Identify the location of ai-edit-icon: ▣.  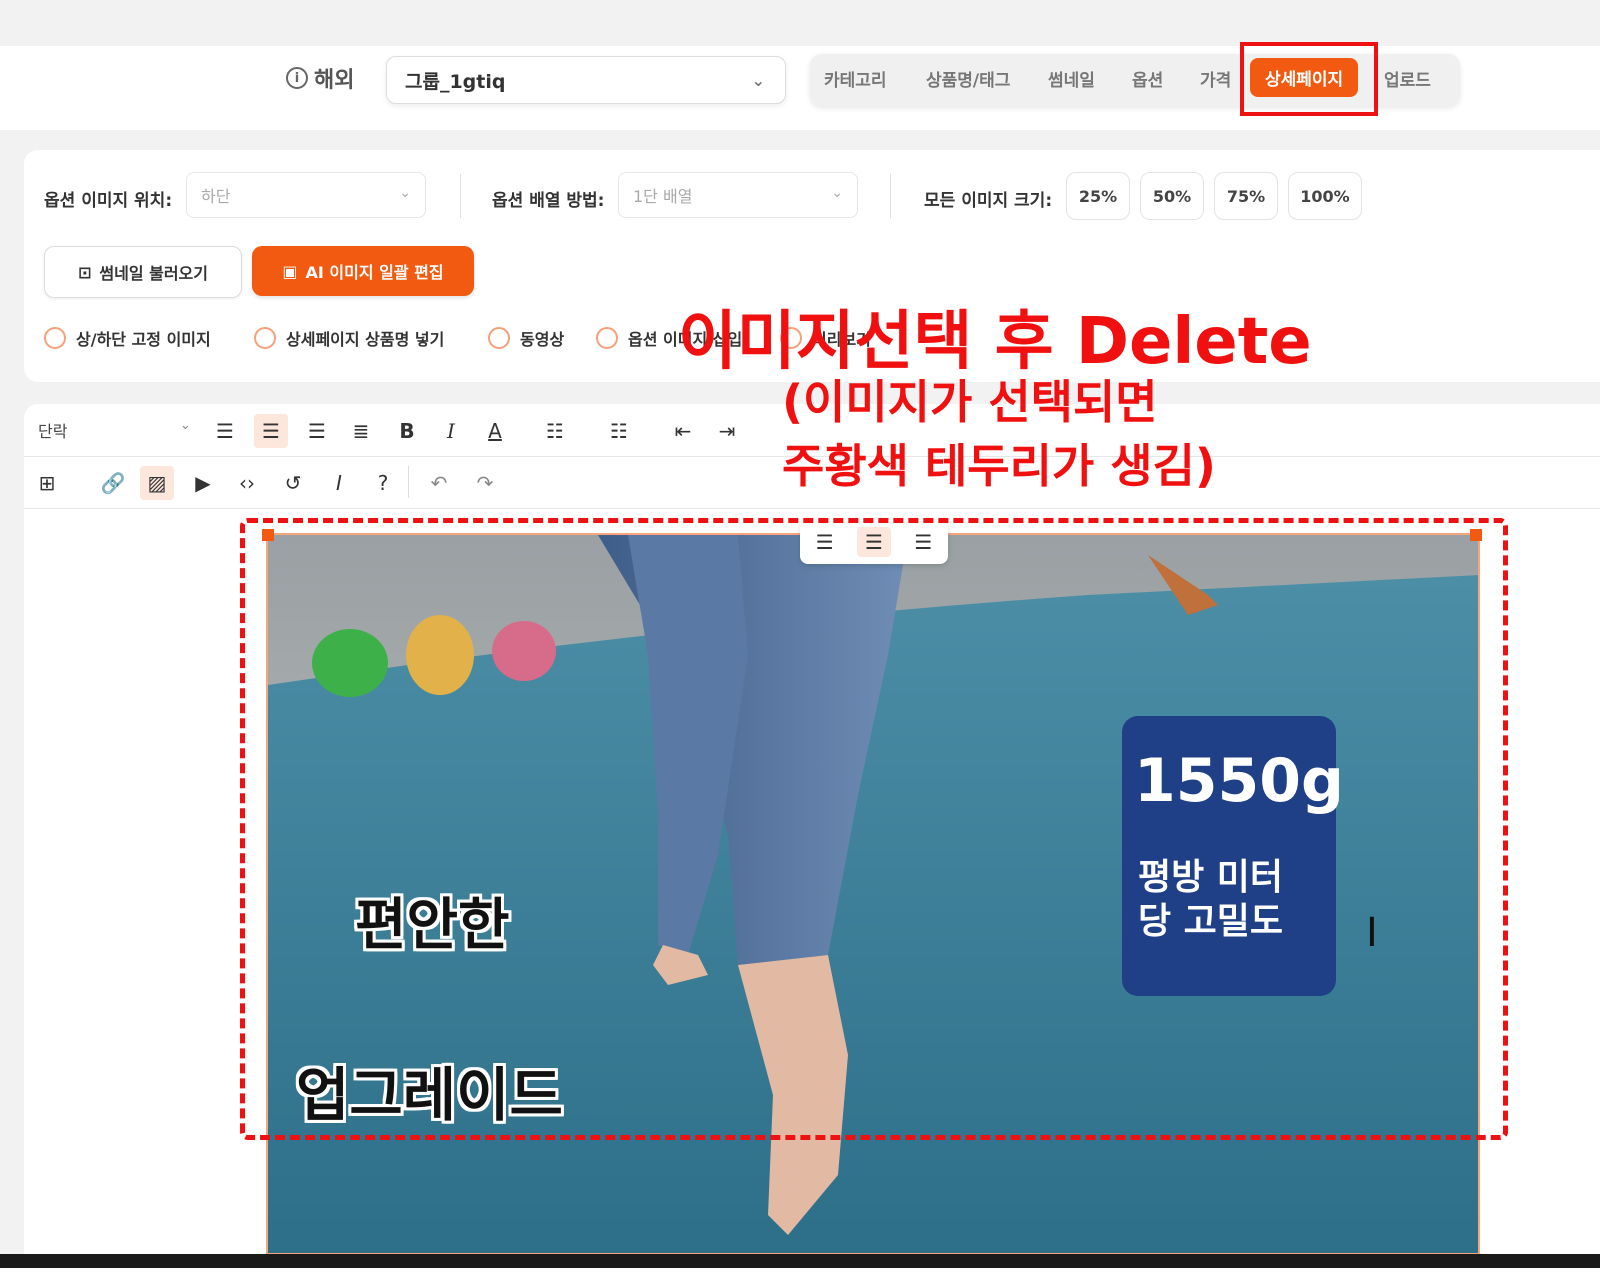
(290, 271).